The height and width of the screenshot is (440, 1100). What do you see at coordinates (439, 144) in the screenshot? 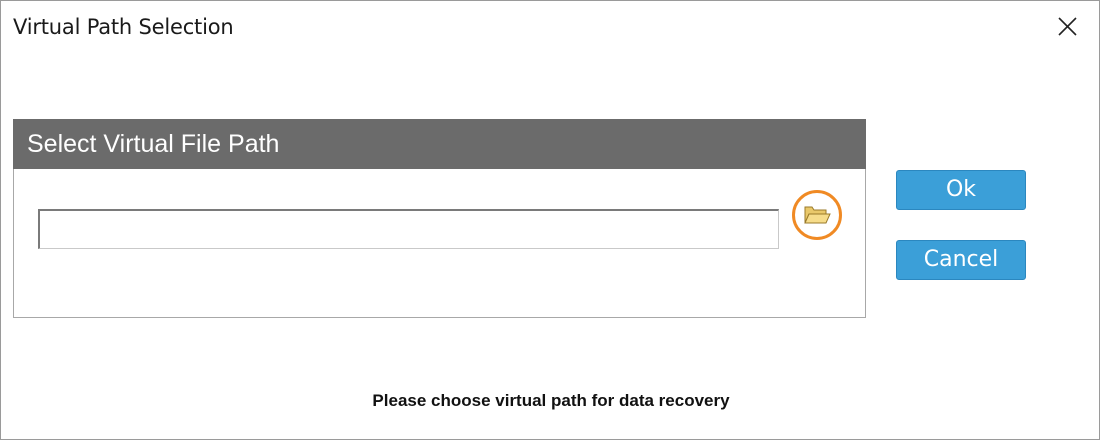
I see `group-header: Select Virtual File Path` at bounding box center [439, 144].